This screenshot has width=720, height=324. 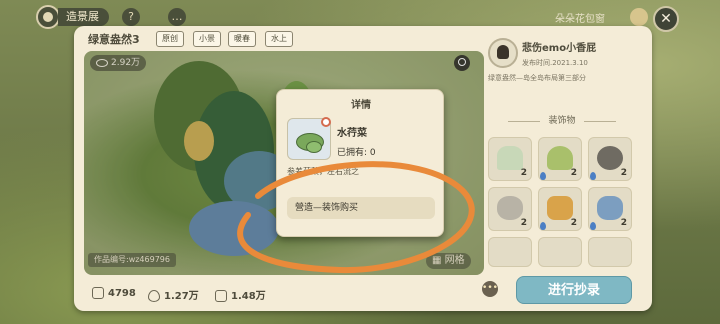 I want to click on blue-shrub-icon, so click(x=610, y=208).